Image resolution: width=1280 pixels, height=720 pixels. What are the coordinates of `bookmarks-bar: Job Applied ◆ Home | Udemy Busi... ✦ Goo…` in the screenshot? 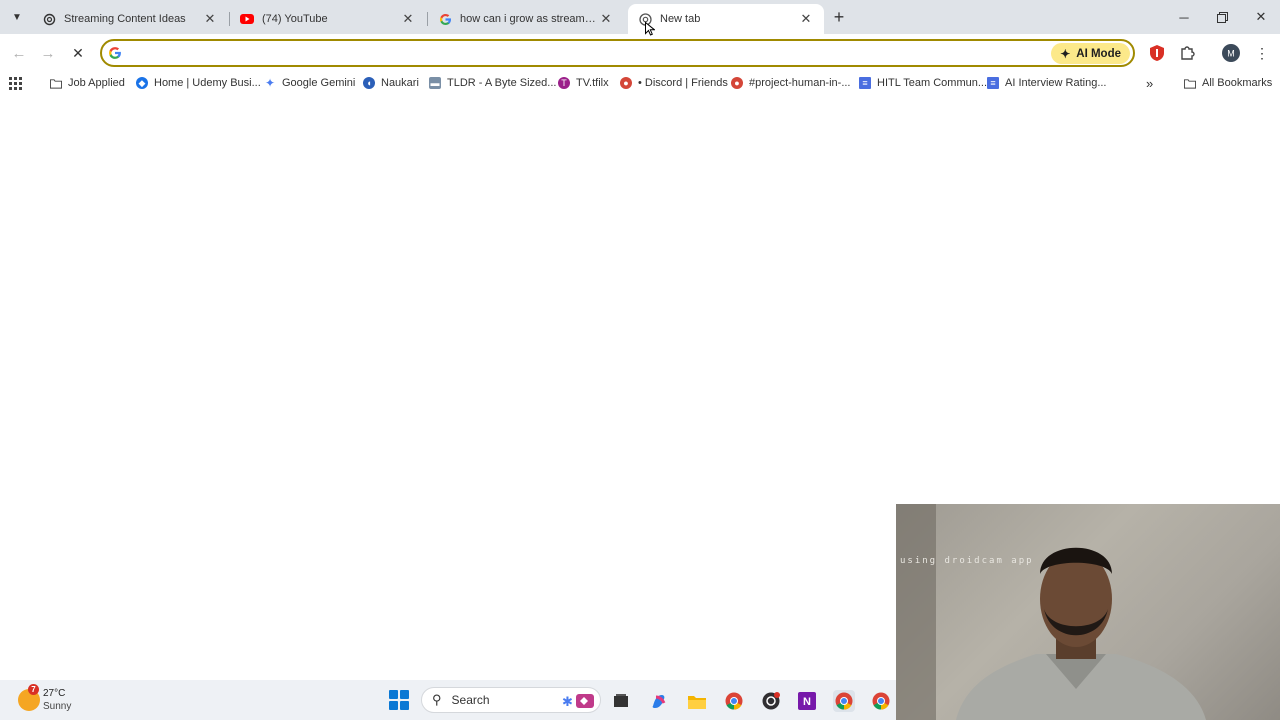 It's located at (640, 83).